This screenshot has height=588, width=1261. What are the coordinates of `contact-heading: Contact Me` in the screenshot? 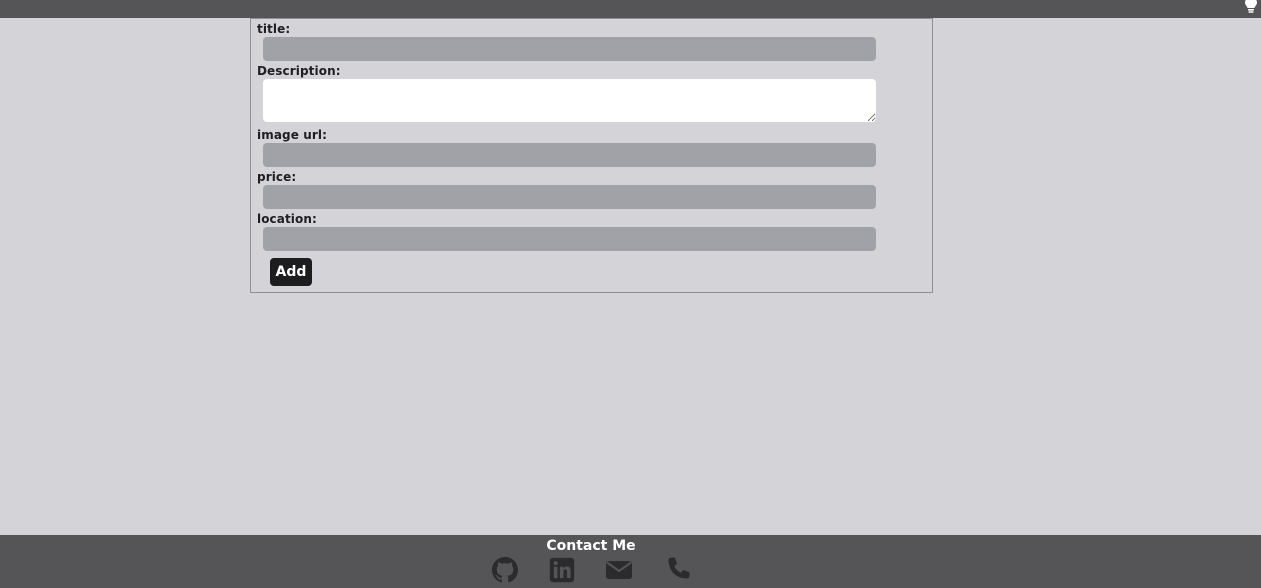 It's located at (591, 546).